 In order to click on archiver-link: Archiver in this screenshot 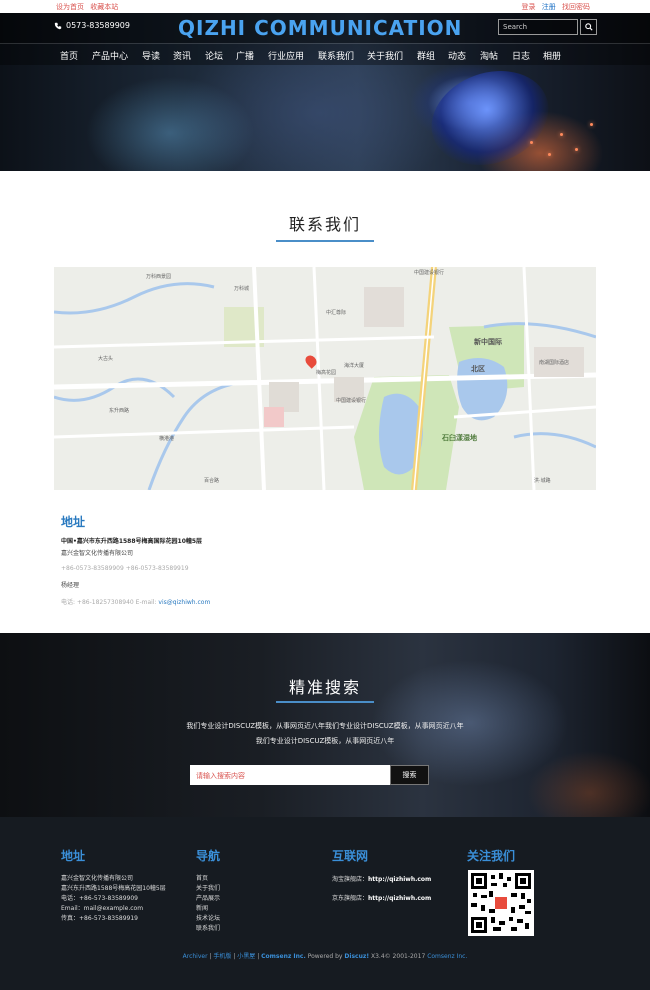, I will do `click(195, 956)`.